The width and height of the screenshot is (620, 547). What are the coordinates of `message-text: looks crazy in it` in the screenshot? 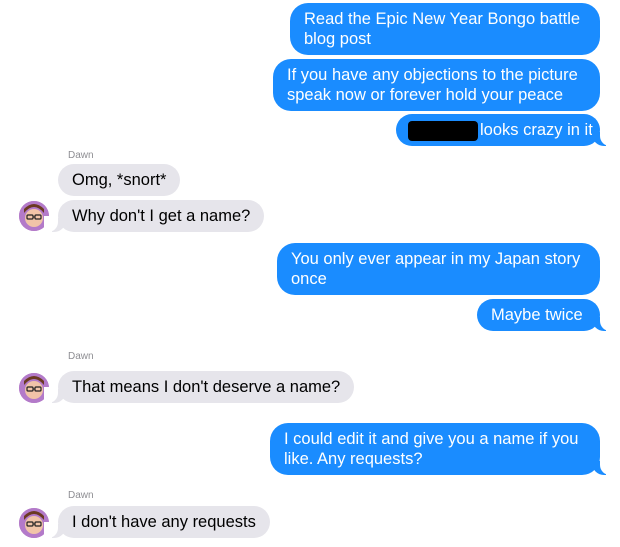 It's located at (536, 130).